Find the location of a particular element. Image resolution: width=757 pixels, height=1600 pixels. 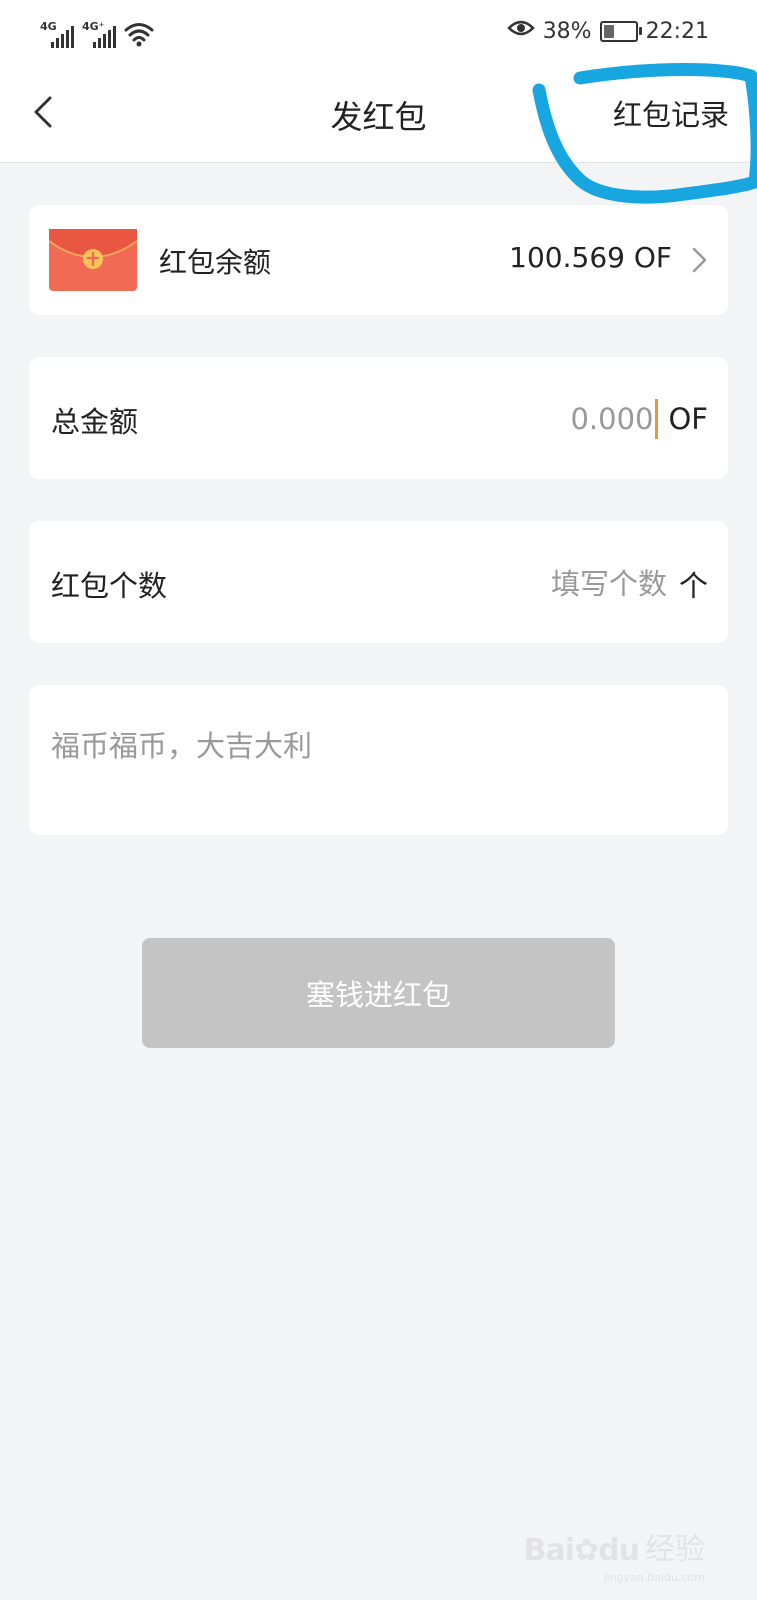

balance-value: 100.569 OF is located at coordinates (590, 257).